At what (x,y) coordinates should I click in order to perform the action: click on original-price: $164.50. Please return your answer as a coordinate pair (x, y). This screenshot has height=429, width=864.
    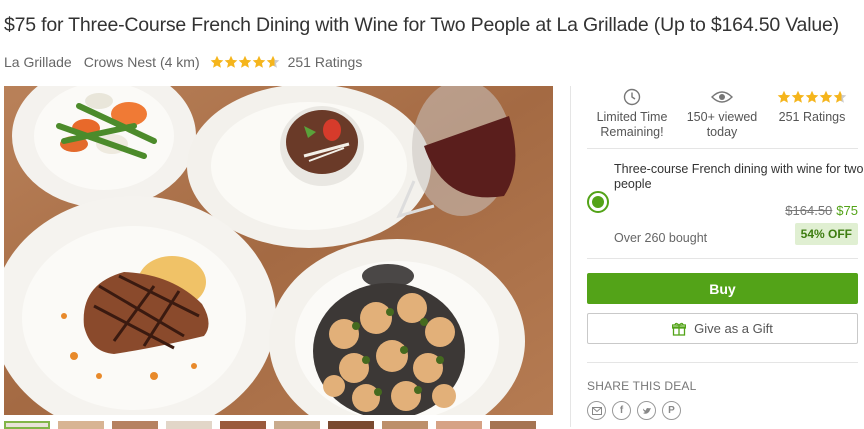
    Looking at the image, I should click on (809, 210).